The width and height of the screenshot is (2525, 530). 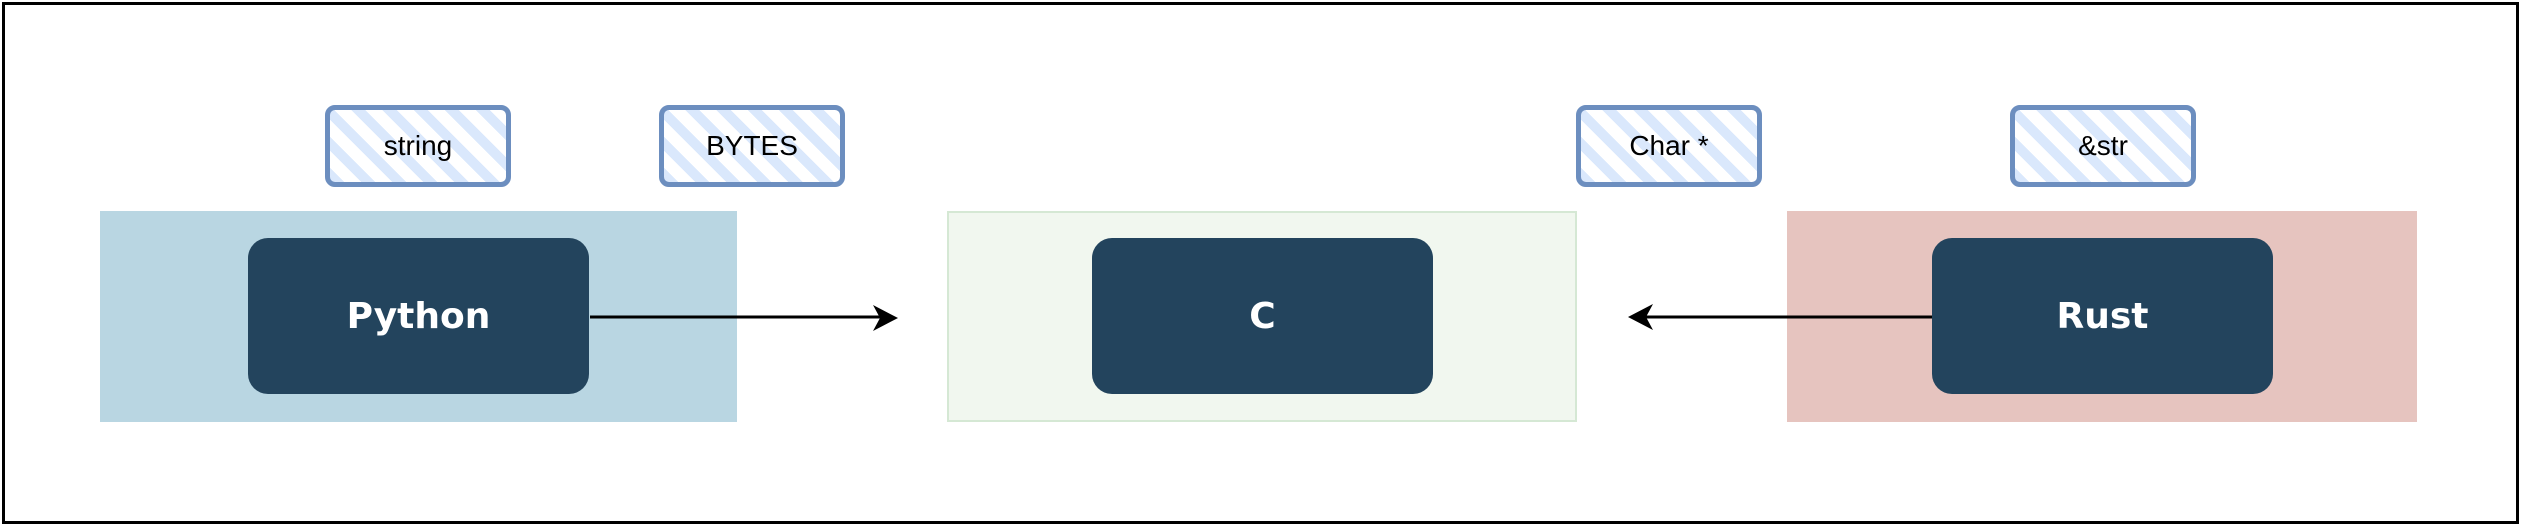 I want to click on connectors, so click(x=1261, y=317).